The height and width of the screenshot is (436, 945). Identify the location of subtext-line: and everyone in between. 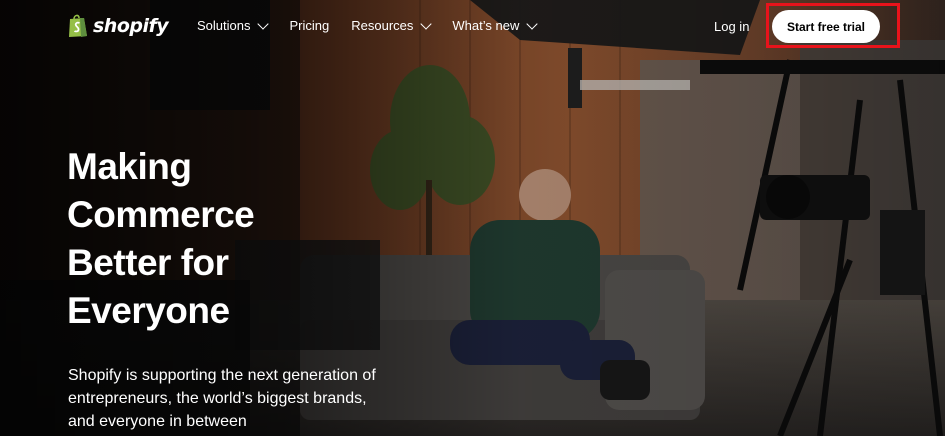
(157, 421).